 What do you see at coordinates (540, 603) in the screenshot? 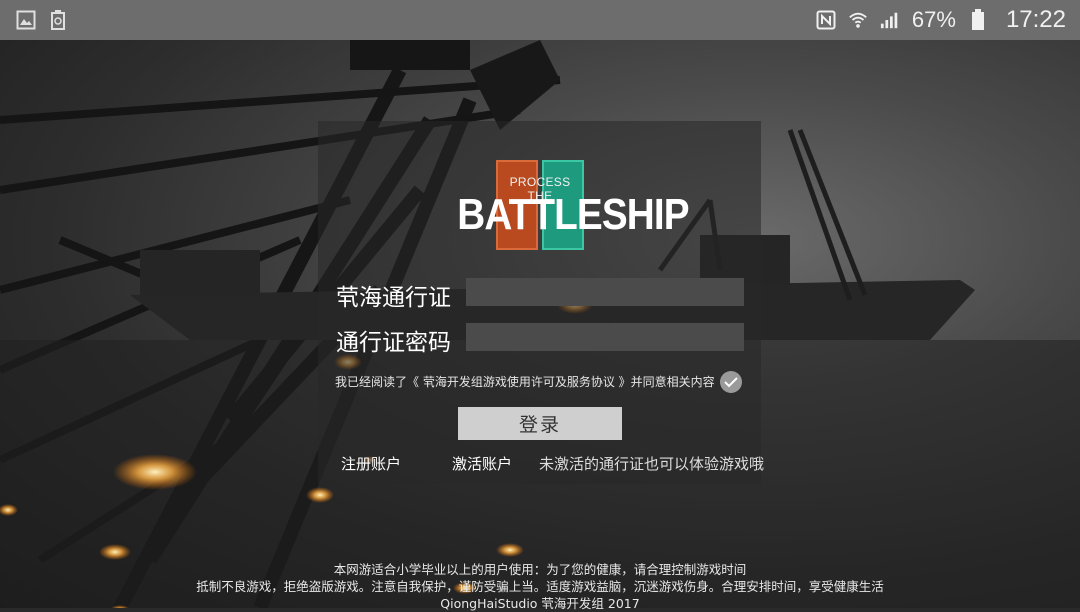
I see `footer-copyright: QiongHaiStudio 茕海开发组 2017` at bounding box center [540, 603].